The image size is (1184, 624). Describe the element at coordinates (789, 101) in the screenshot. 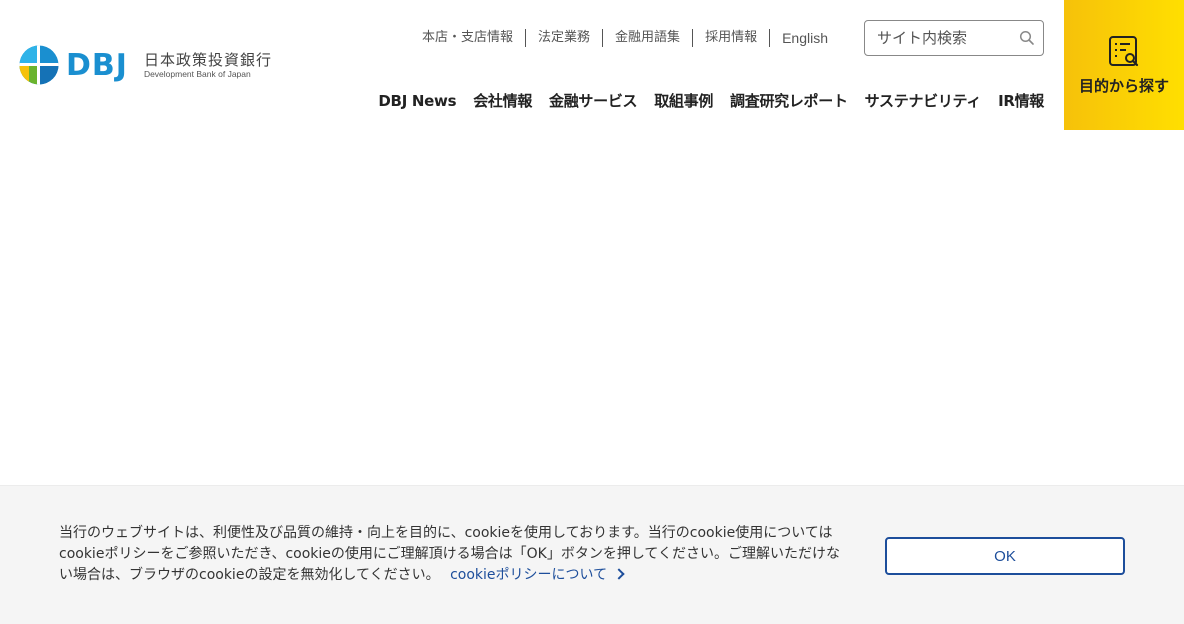

I see `nav-research: 調査研究レポート` at that location.